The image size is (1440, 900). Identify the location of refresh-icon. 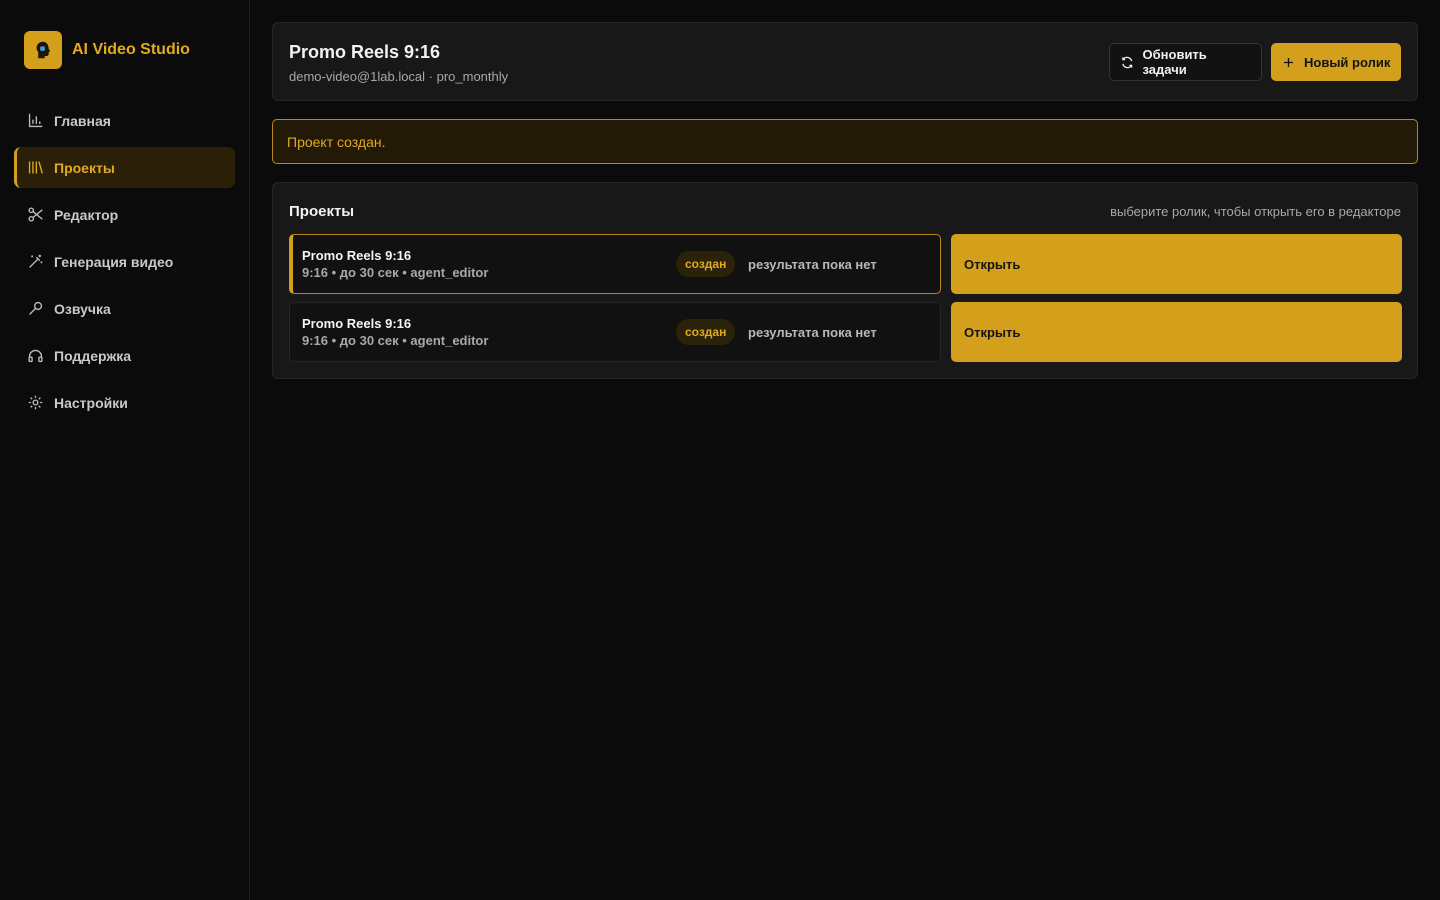
(1127, 62).